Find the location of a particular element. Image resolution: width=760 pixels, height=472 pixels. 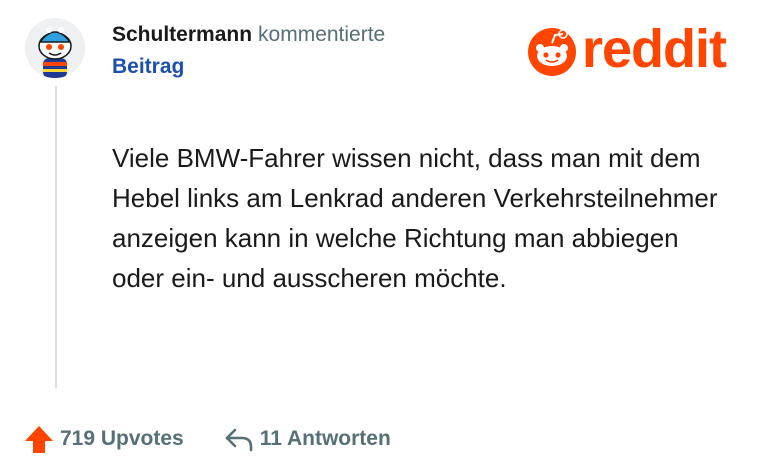

snoo-avatar-icon is located at coordinates (55, 48).